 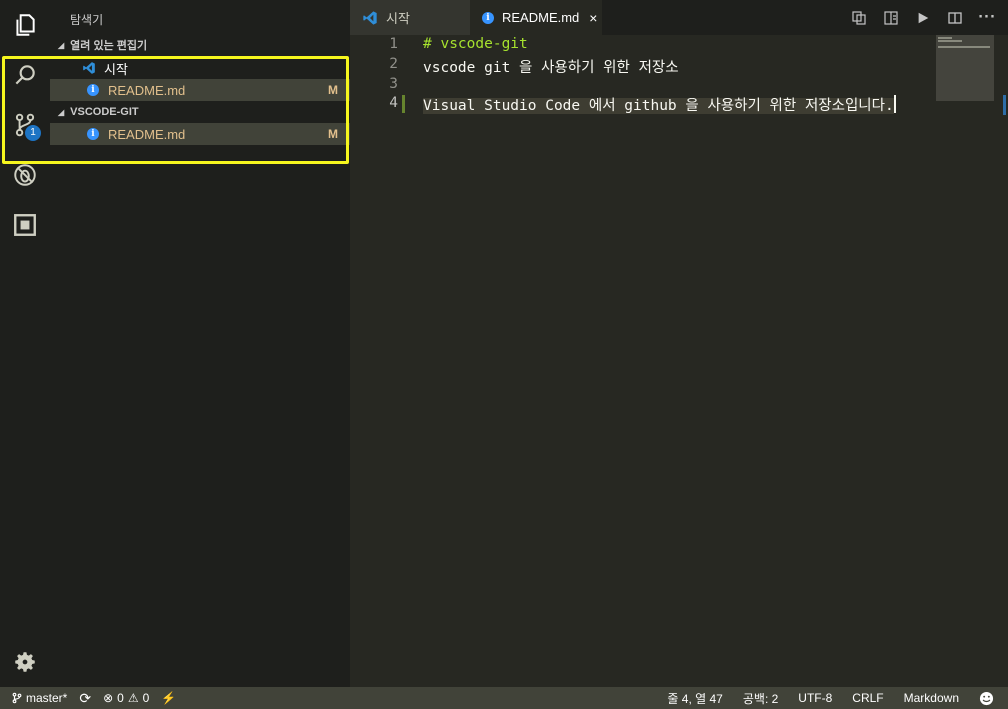 I want to click on minimap, so click(x=965, y=68).